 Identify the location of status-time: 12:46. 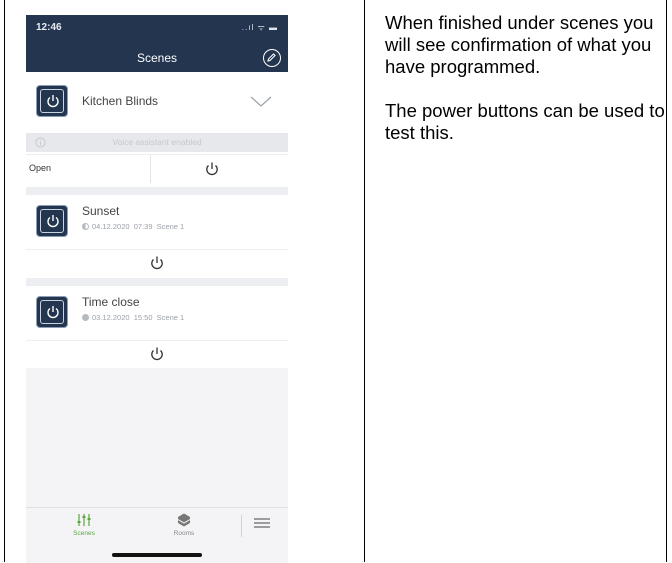
(49, 27).